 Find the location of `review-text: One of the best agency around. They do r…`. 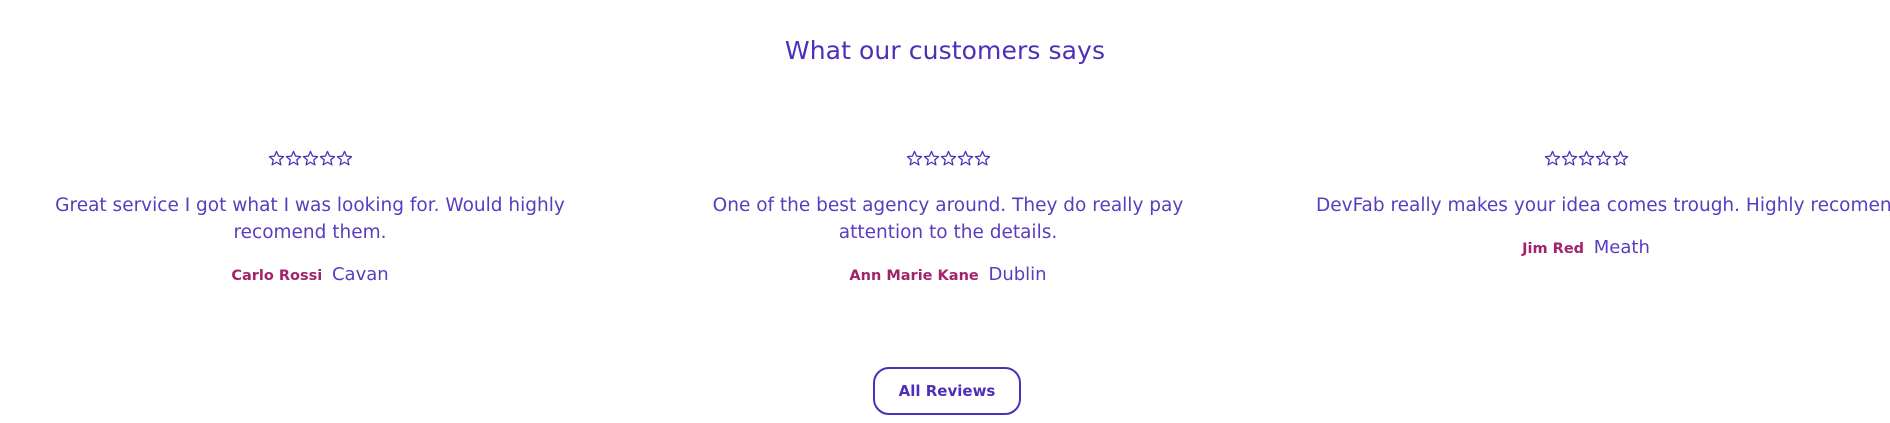

review-text: One of the best agency around. They do r… is located at coordinates (948, 219).